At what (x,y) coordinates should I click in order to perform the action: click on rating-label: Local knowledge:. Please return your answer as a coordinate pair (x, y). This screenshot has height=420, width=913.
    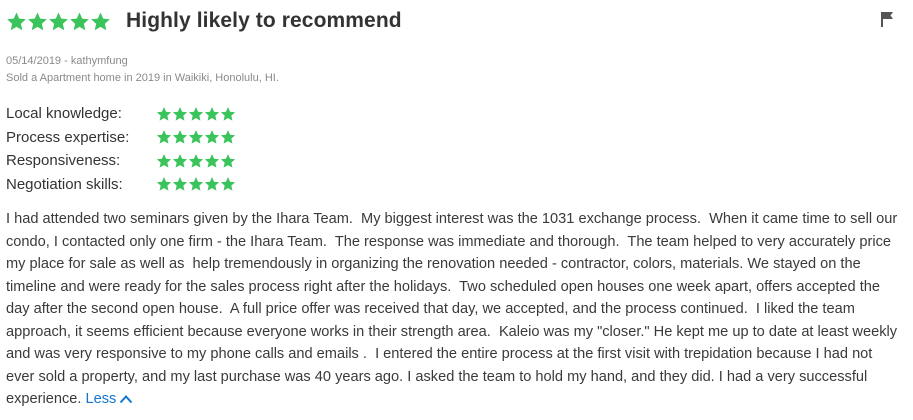
    Looking at the image, I should click on (64, 114).